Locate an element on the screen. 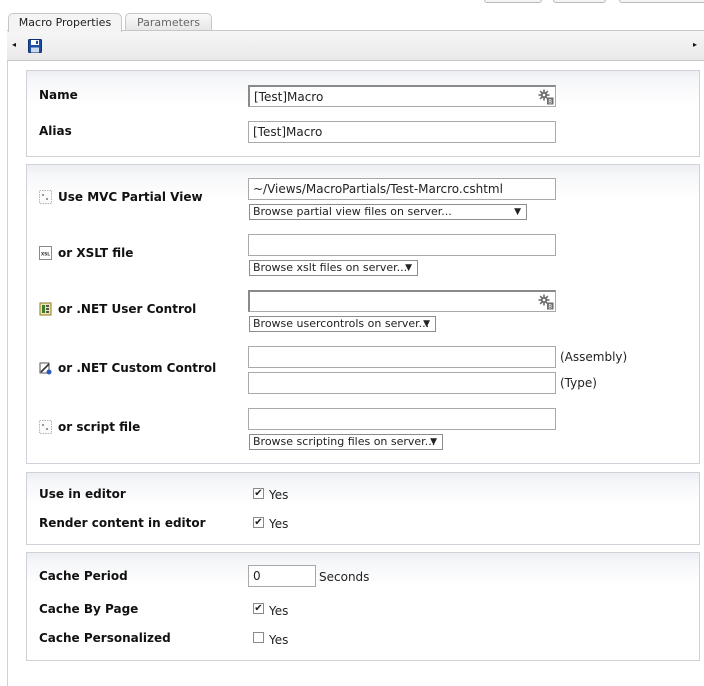 The width and height of the screenshot is (704, 686). browse-usercontrols-select: Browse usercontrols on server... ▼ is located at coordinates (342, 324).